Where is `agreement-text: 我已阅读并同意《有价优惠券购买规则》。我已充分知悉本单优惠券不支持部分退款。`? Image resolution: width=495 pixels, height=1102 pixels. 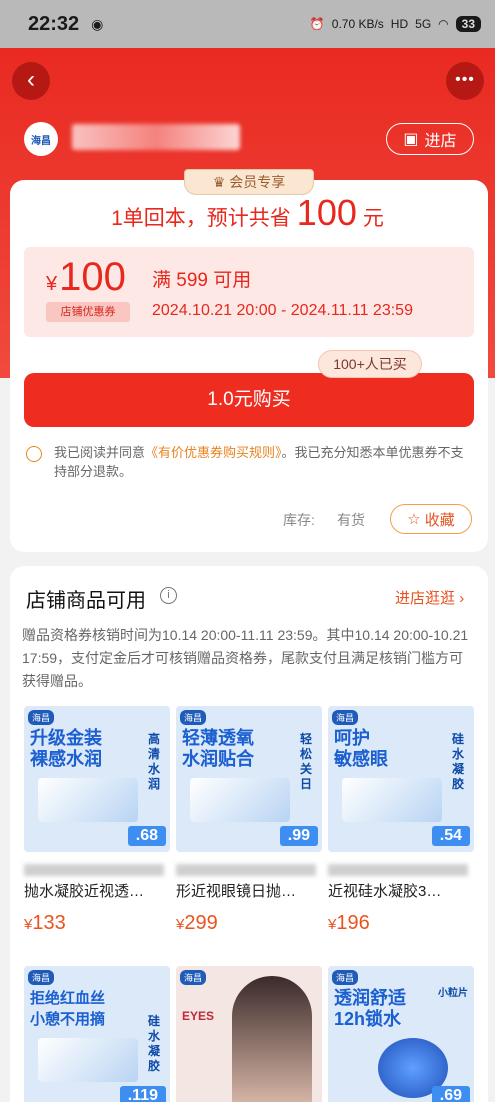 agreement-text: 我已阅读并同意《有价优惠券购买规则》。我已充分知悉本单优惠券不支持部分退款。 is located at coordinates (264, 462).